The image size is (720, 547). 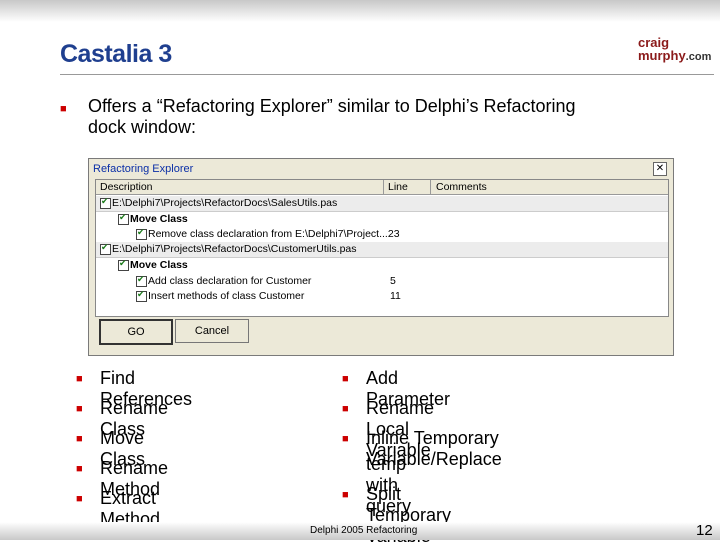 I want to click on cancel-button: Cancel, so click(x=212, y=331).